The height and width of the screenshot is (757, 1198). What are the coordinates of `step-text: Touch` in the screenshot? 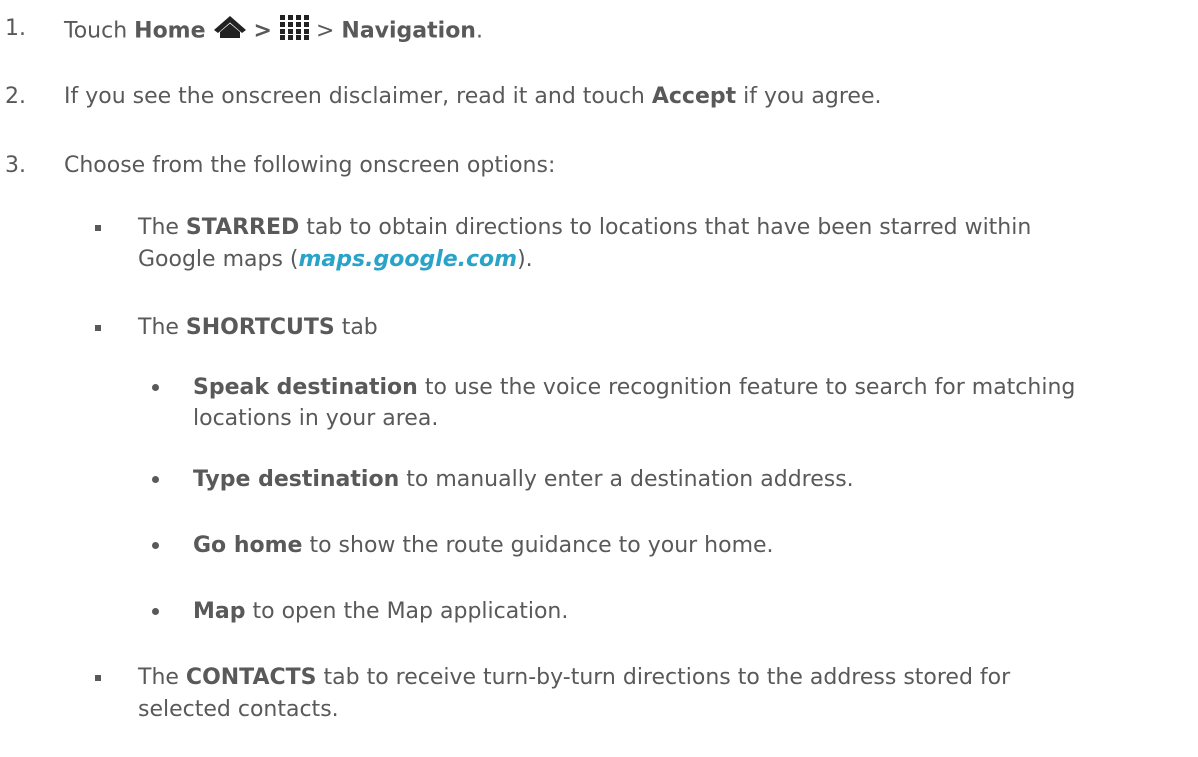 It's located at (96, 31).